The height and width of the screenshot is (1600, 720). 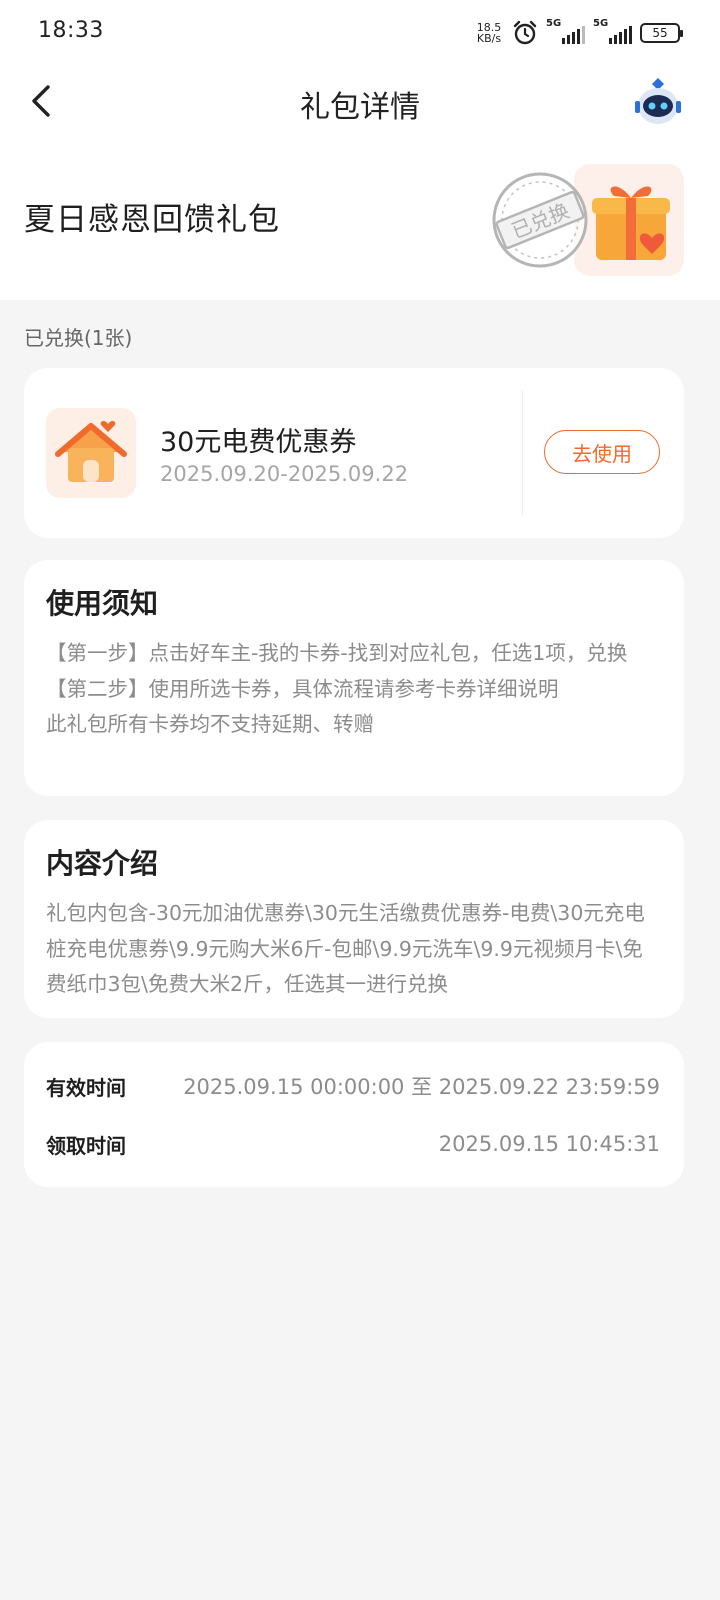 I want to click on redeemed-stamp: 已兑换, so click(x=540, y=220).